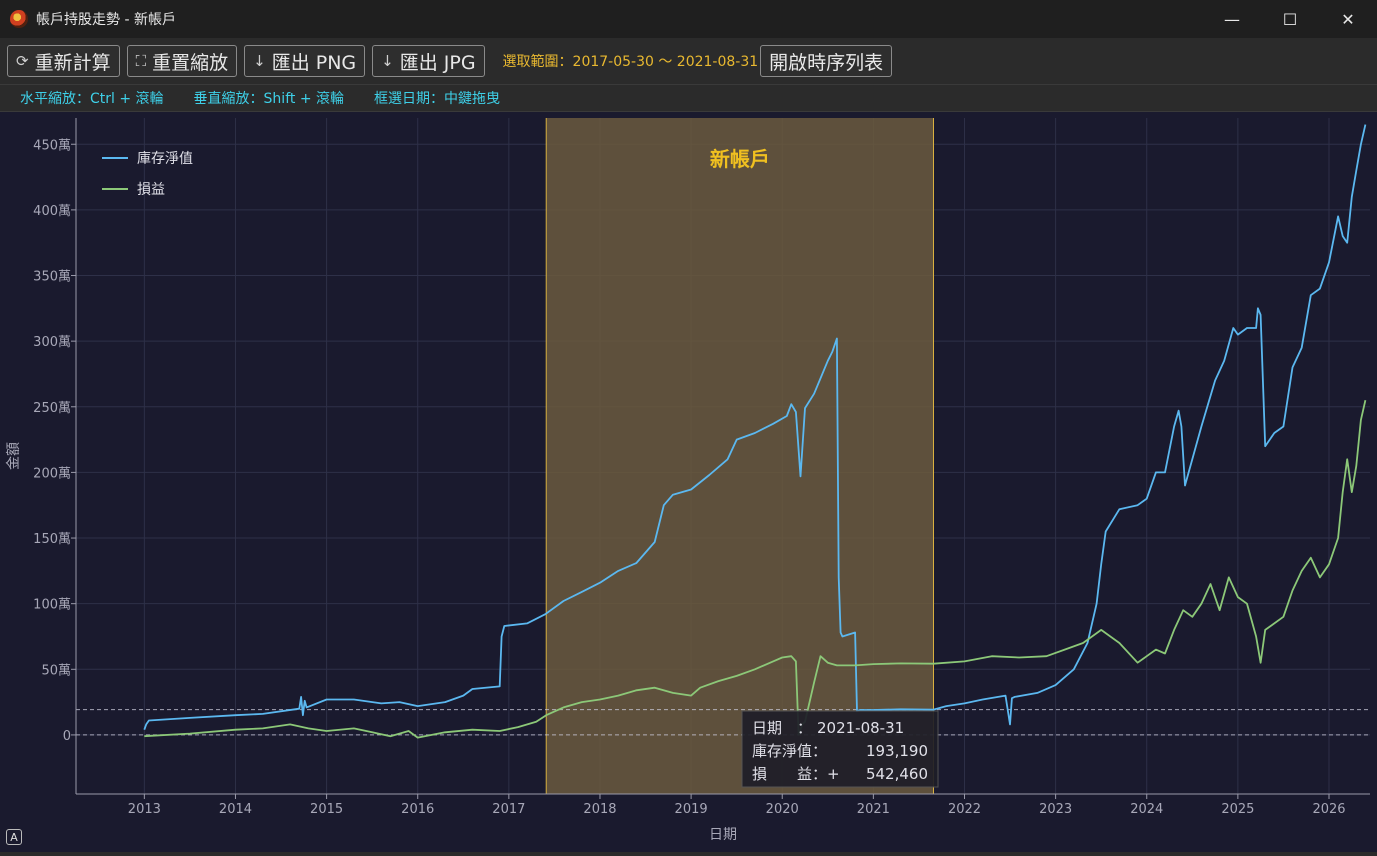 This screenshot has height=856, width=1377. I want to click on window-title: 帳戶持股走勢 - 新帳戶, so click(106, 20).